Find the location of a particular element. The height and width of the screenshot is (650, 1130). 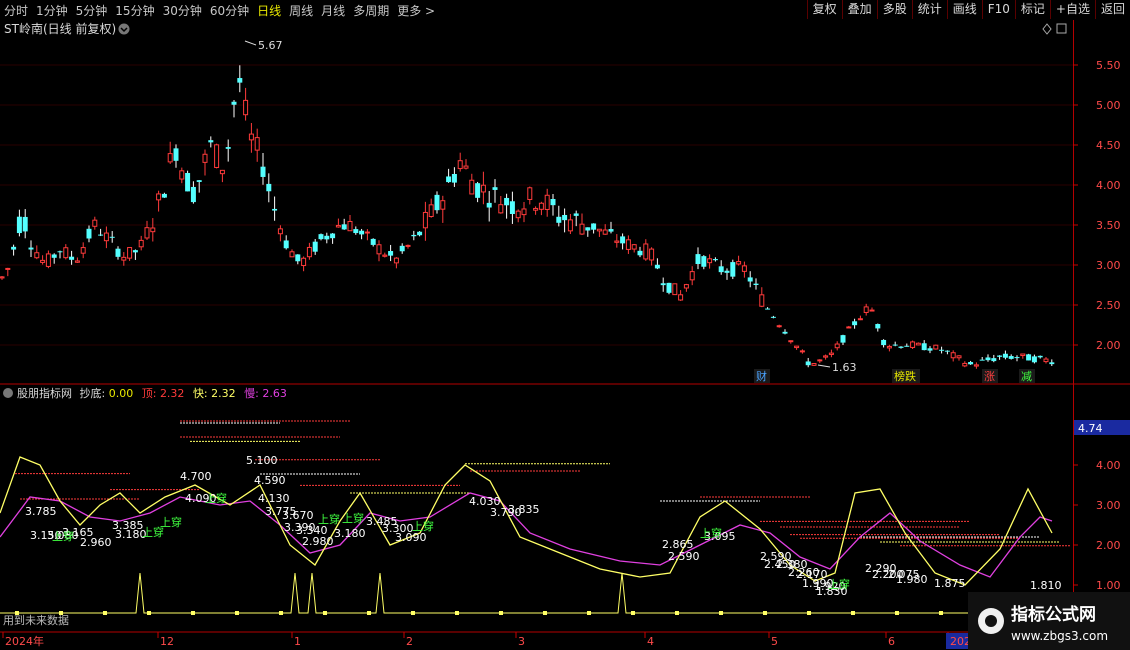

period-tab-4: 30分钟 is located at coordinates (182, 10).